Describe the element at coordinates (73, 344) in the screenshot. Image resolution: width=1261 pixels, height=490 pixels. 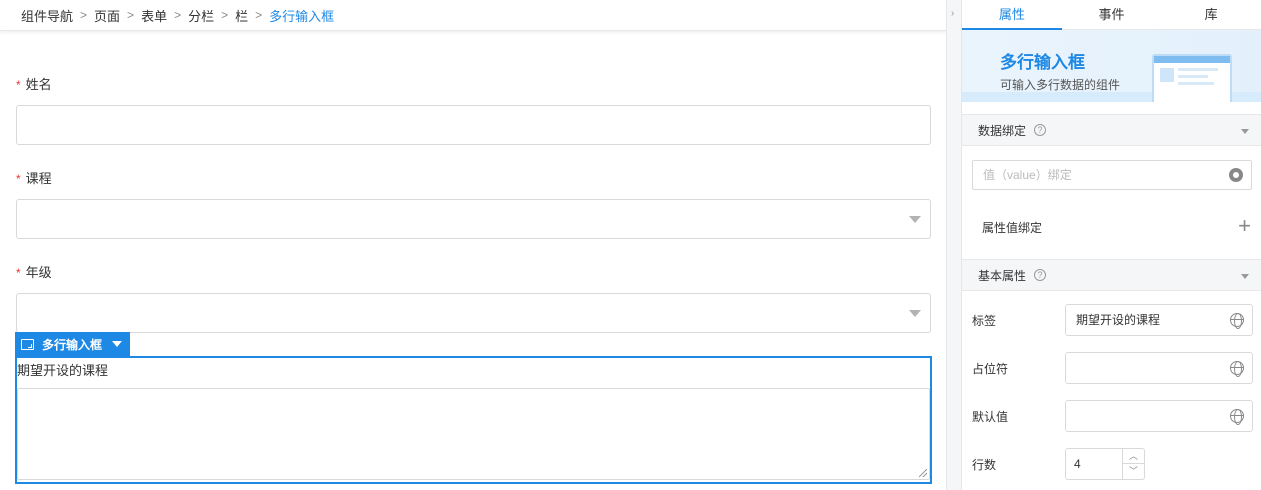
I see `selected-component-tag: 多行输入框` at that location.